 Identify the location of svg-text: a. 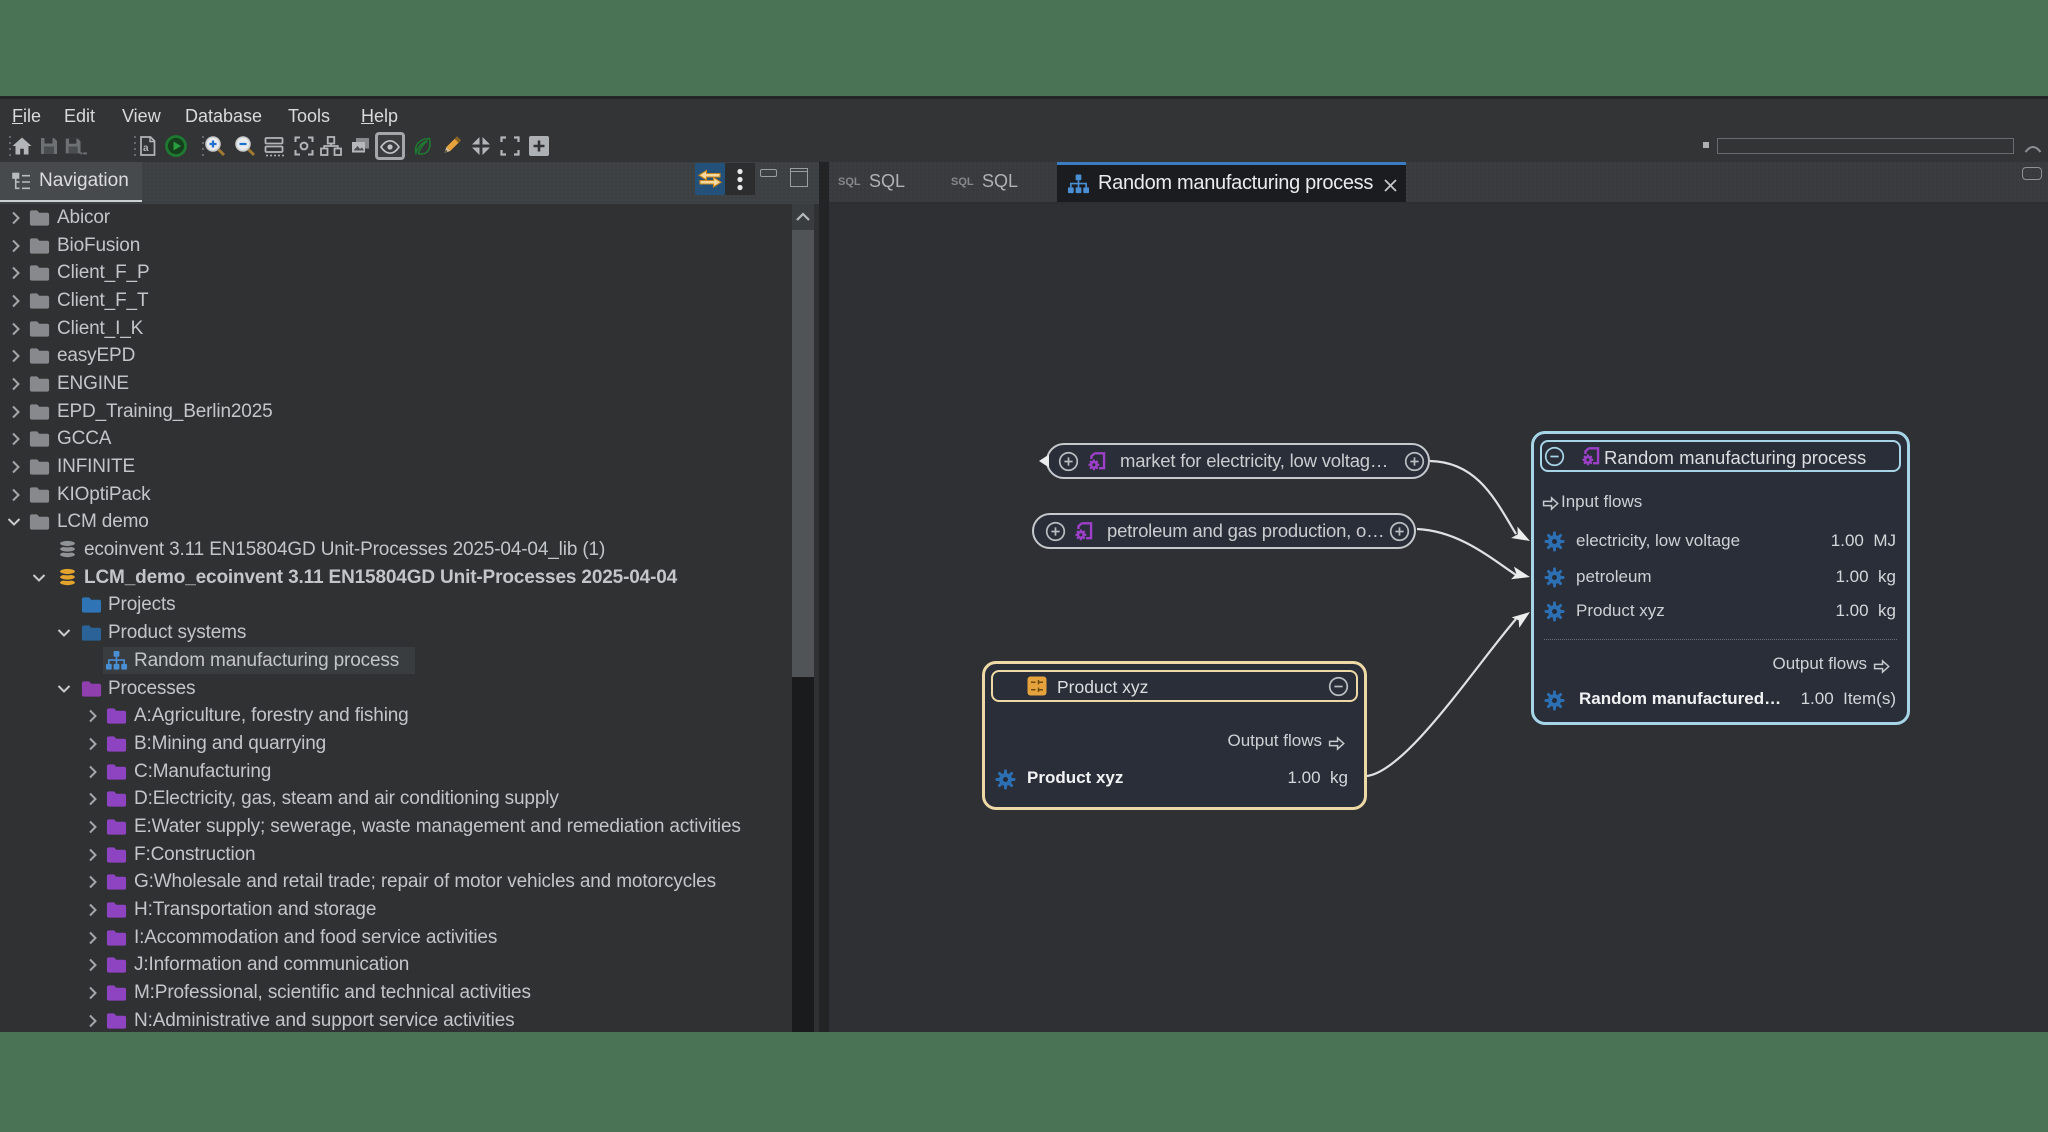
(146, 148).